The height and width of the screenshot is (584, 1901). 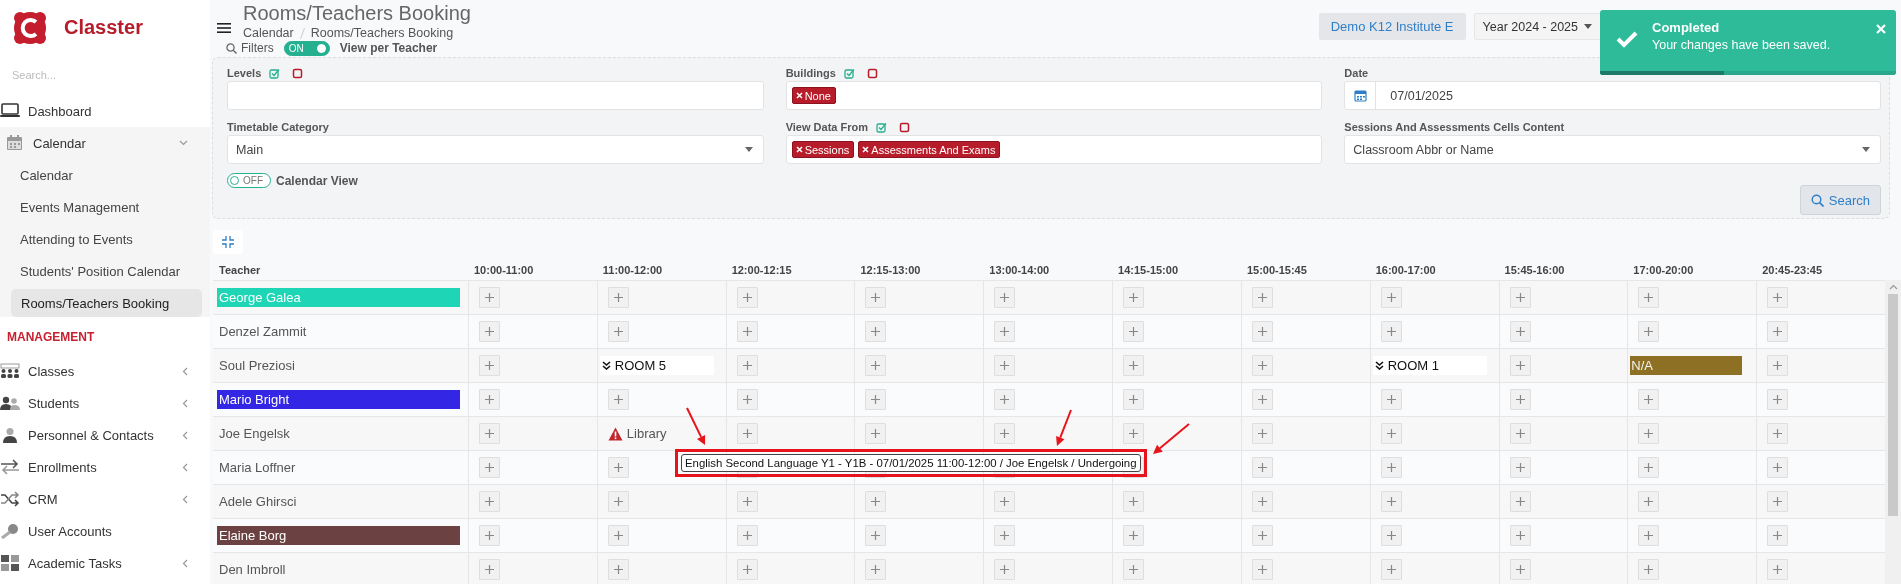 What do you see at coordinates (1612, 95) in the screenshot?
I see `date-field: 07/01/2025` at bounding box center [1612, 95].